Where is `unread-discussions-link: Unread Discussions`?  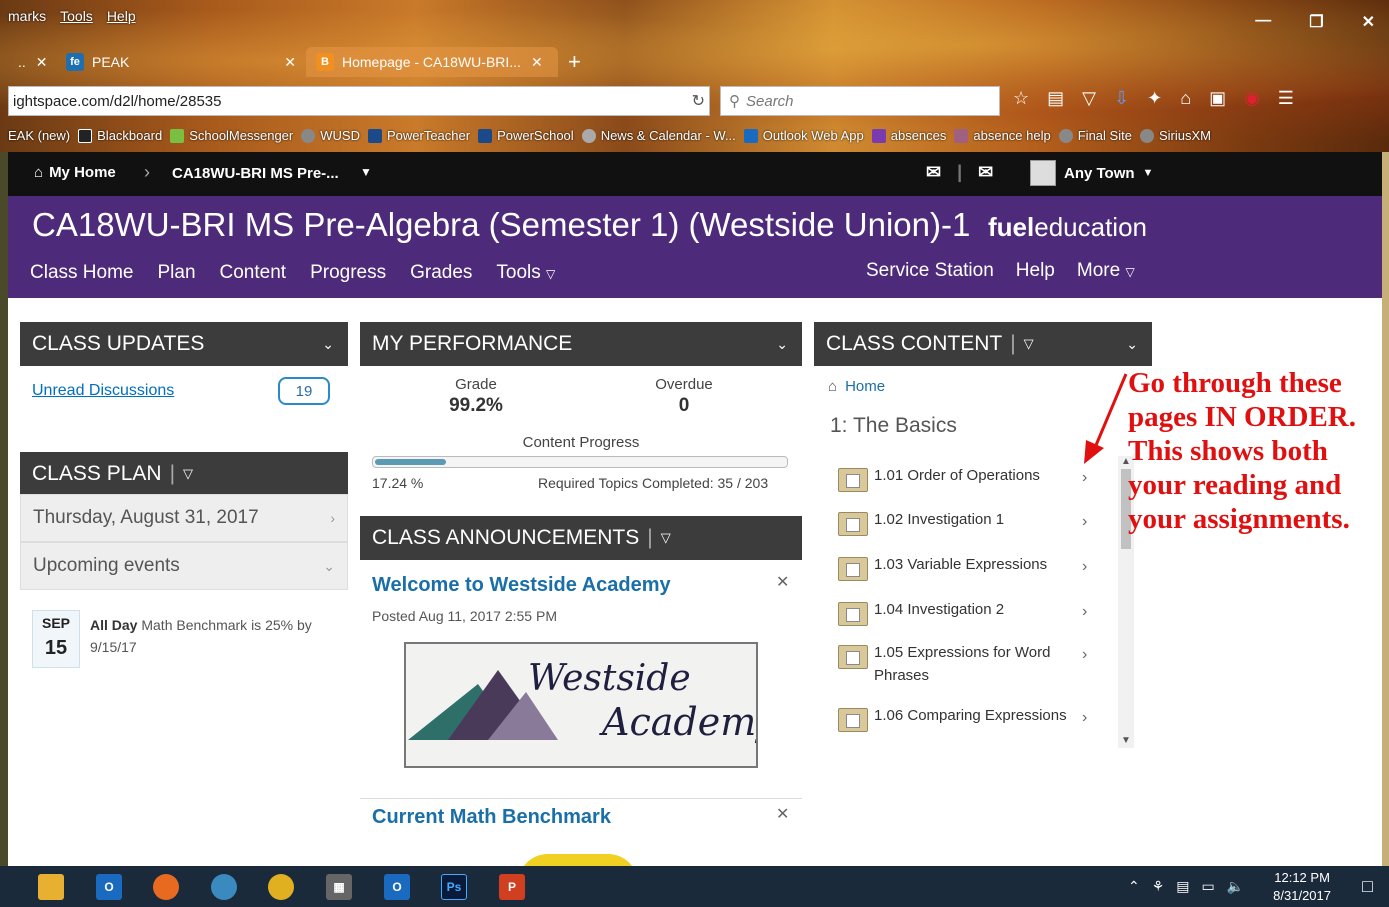
unread-discussions-link: Unread Discussions is located at coordinates (103, 391).